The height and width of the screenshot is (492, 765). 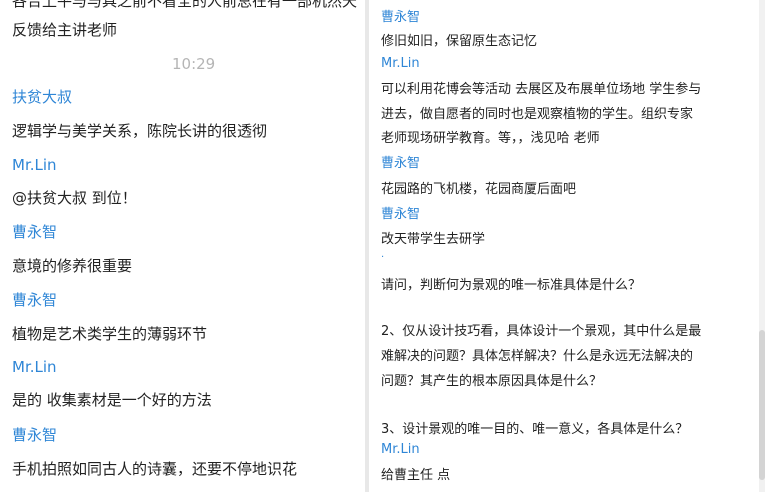 I want to click on message-text: 是的 收集素材是一个好的方法, so click(x=112, y=400).